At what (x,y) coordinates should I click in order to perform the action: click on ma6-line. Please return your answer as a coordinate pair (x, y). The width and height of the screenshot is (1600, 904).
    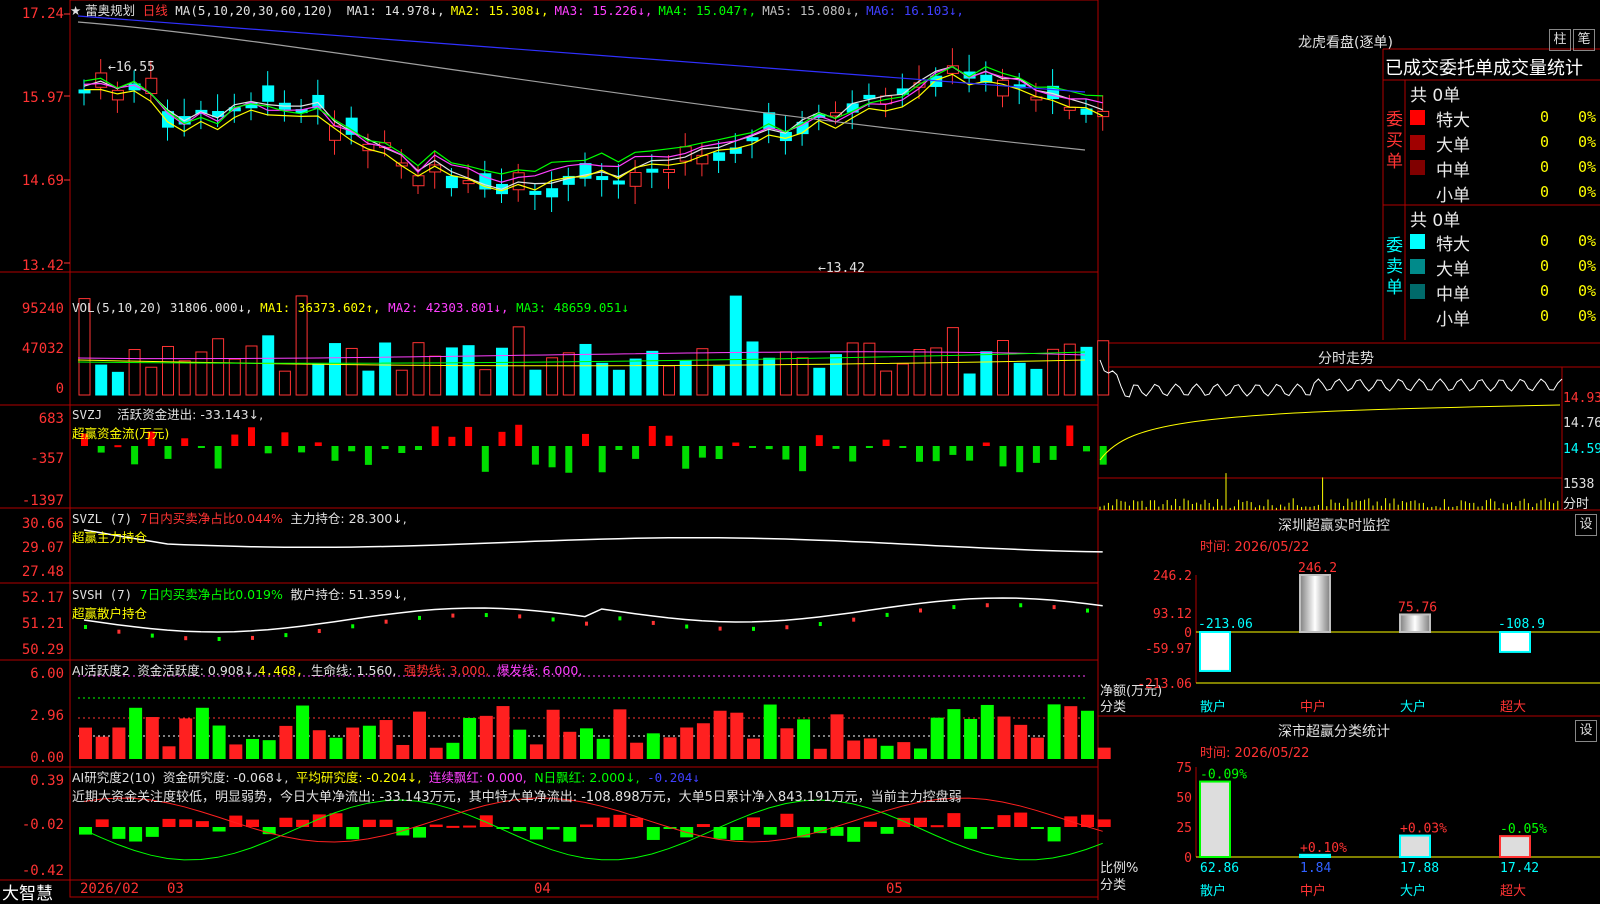
    Looking at the image, I should click on (581, 54).